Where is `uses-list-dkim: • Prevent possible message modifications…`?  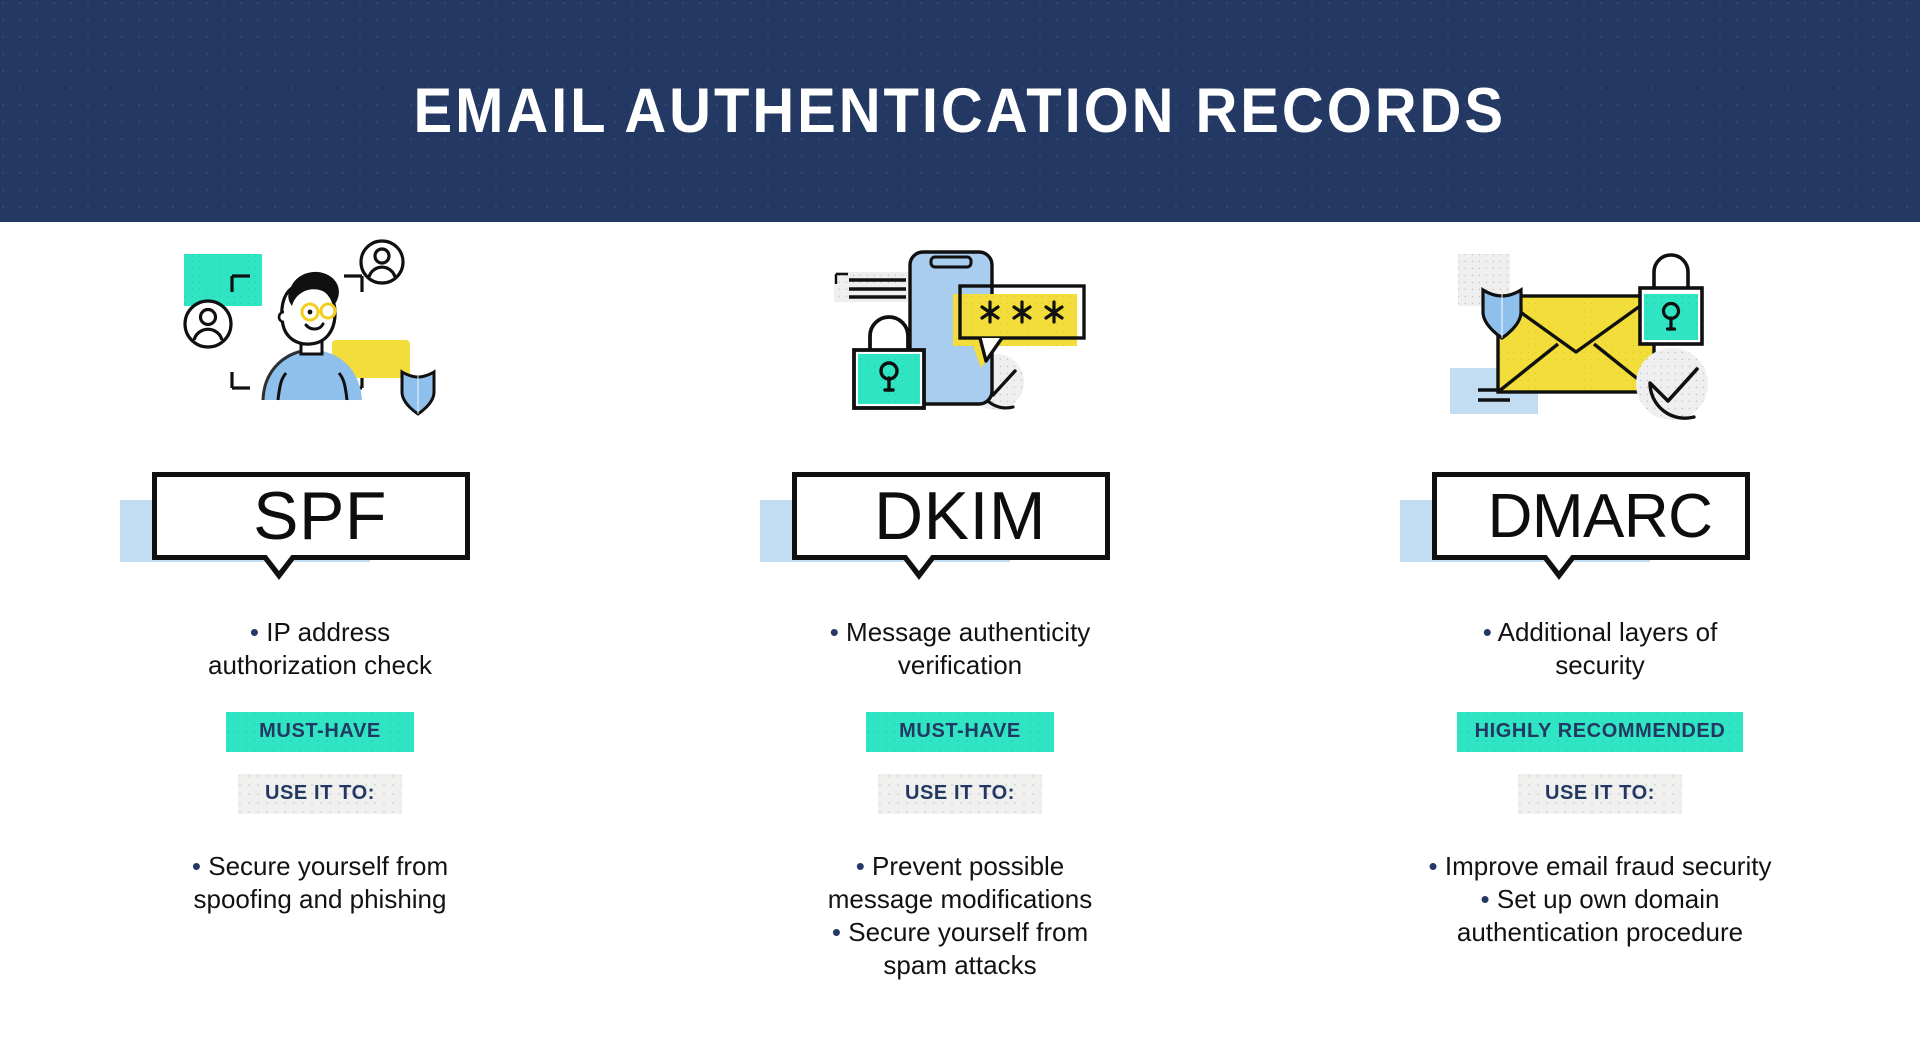
uses-list-dkim: • Prevent possible message modifications… is located at coordinates (960, 916).